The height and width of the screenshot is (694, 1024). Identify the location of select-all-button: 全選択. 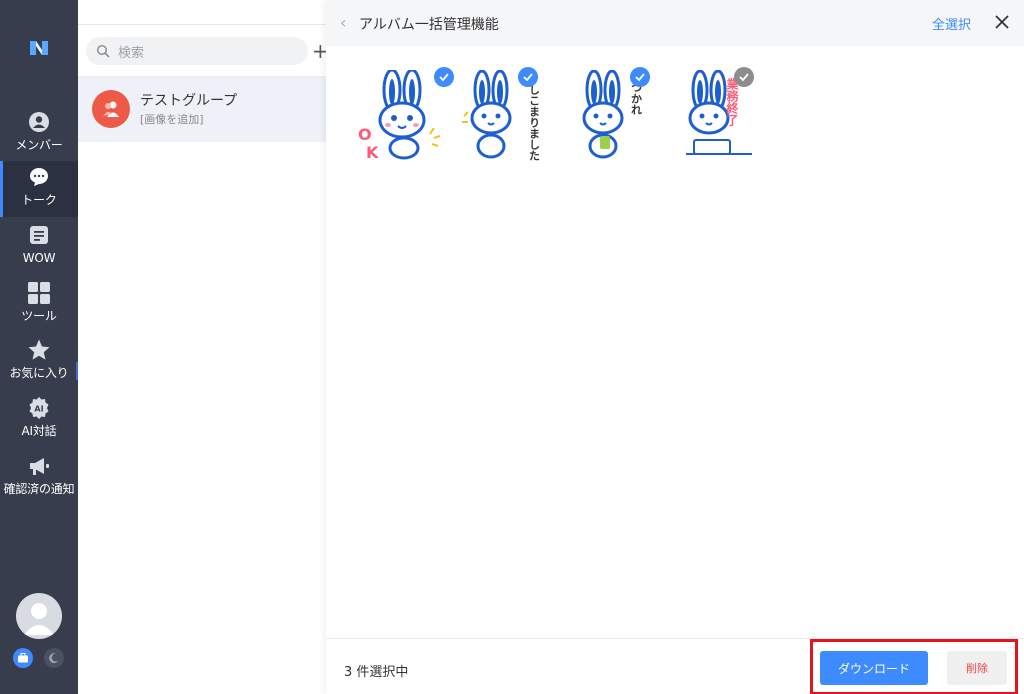
(951, 23).